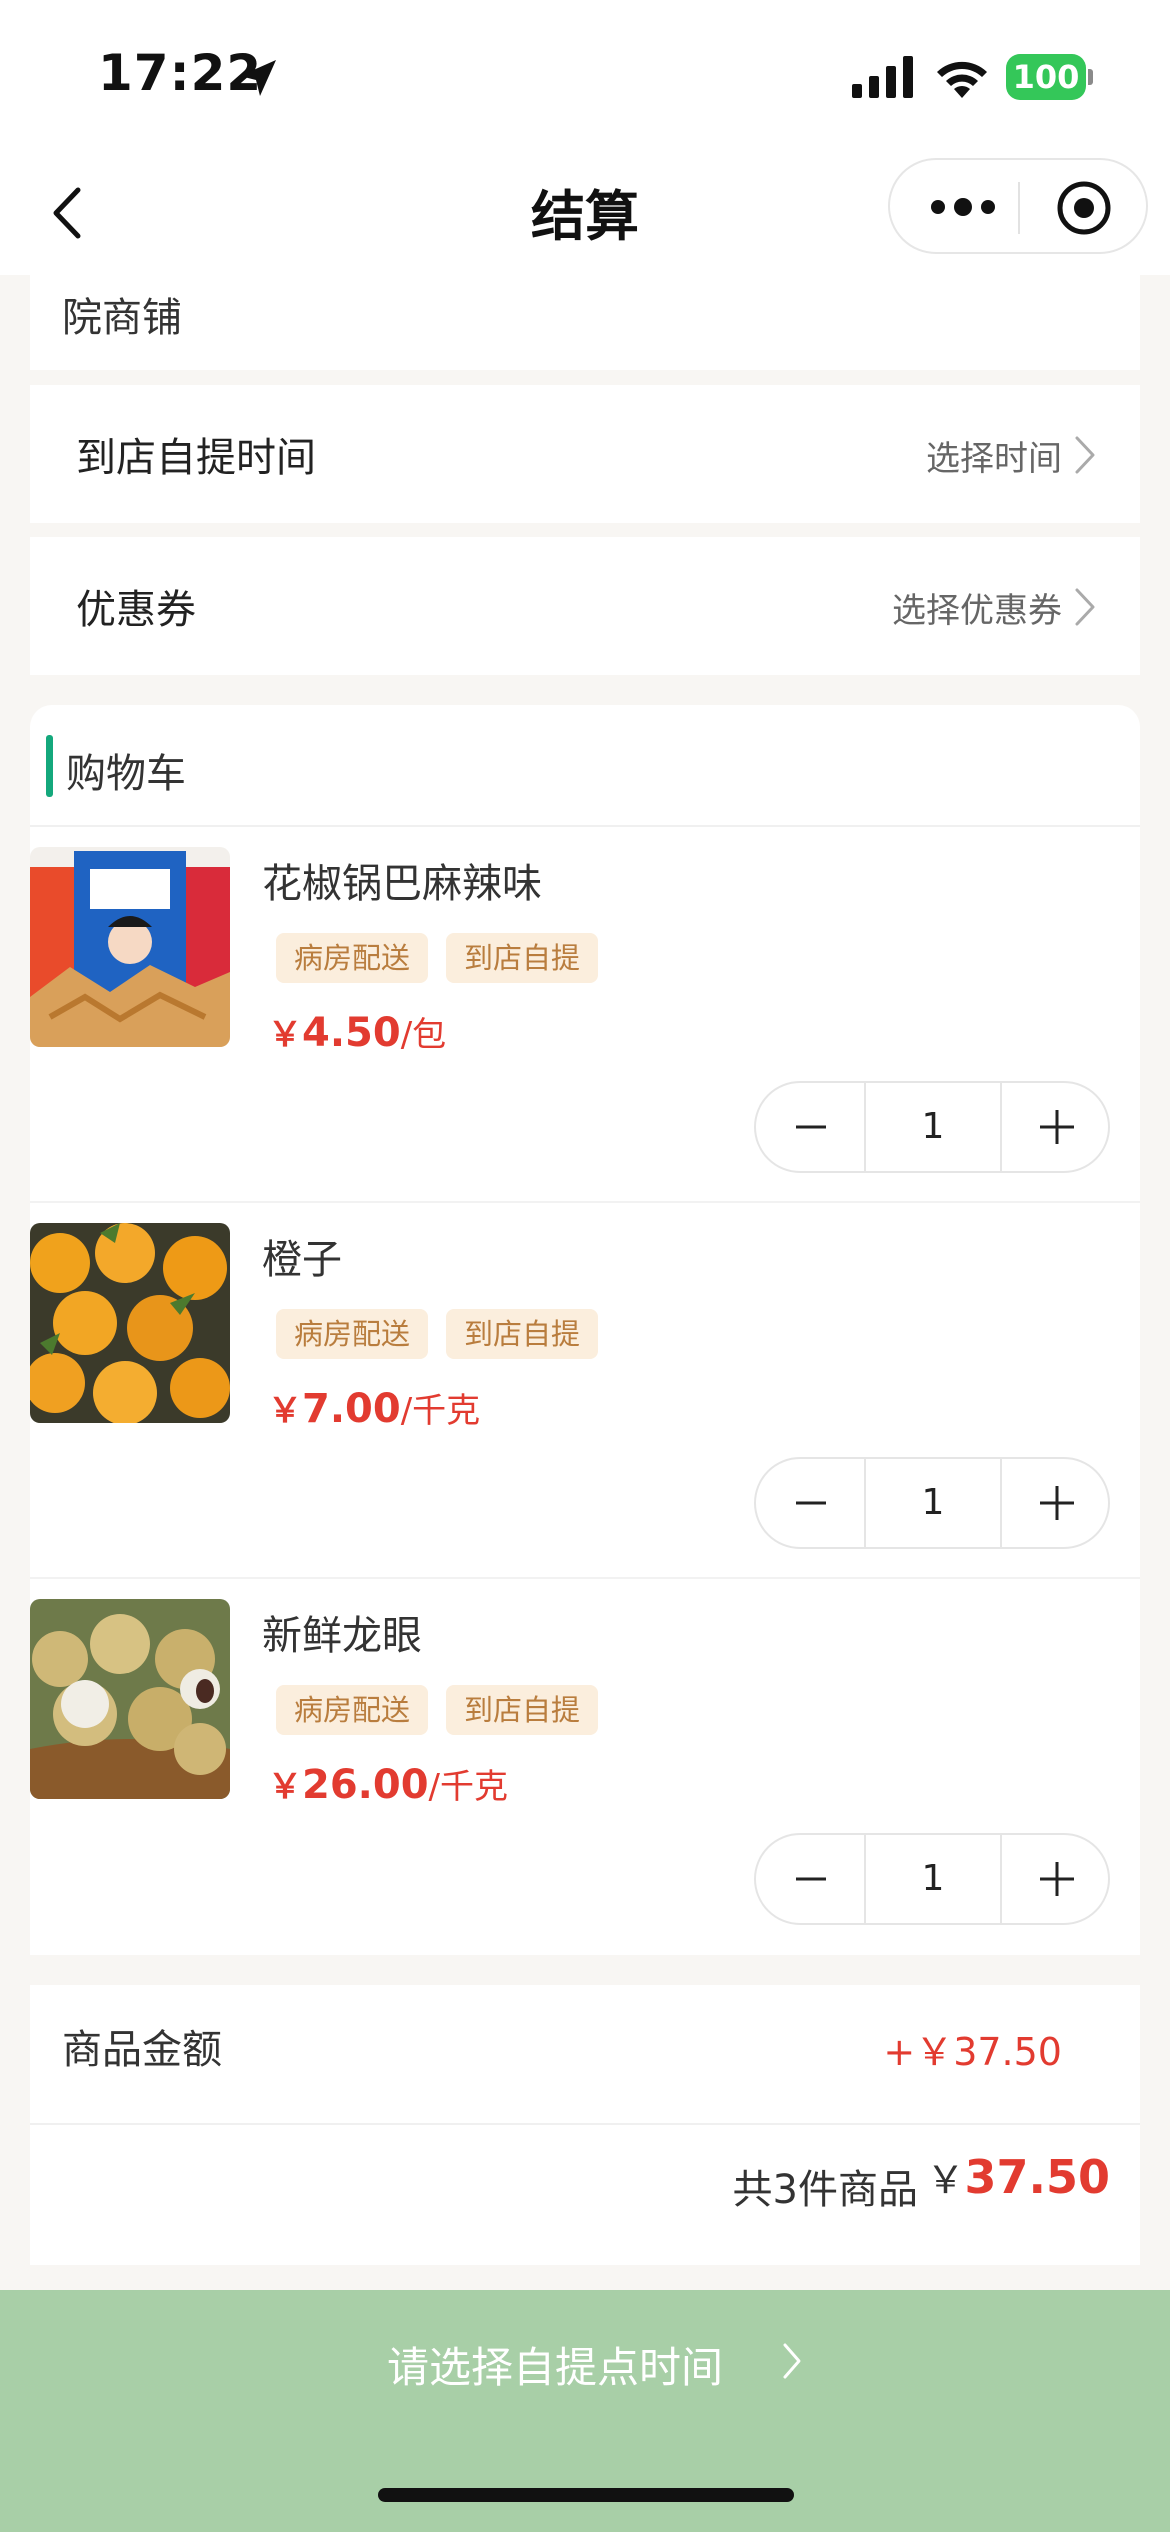 The image size is (1170, 2532). Describe the element at coordinates (258, 78) in the screenshot. I see `location-arrow-icon` at that location.